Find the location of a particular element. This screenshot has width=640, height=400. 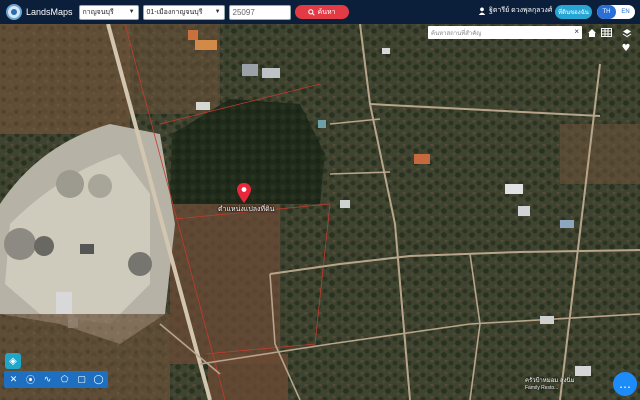

marker-label: ตำแหน่งแปลงที่ดิน is located at coordinates (246, 209).